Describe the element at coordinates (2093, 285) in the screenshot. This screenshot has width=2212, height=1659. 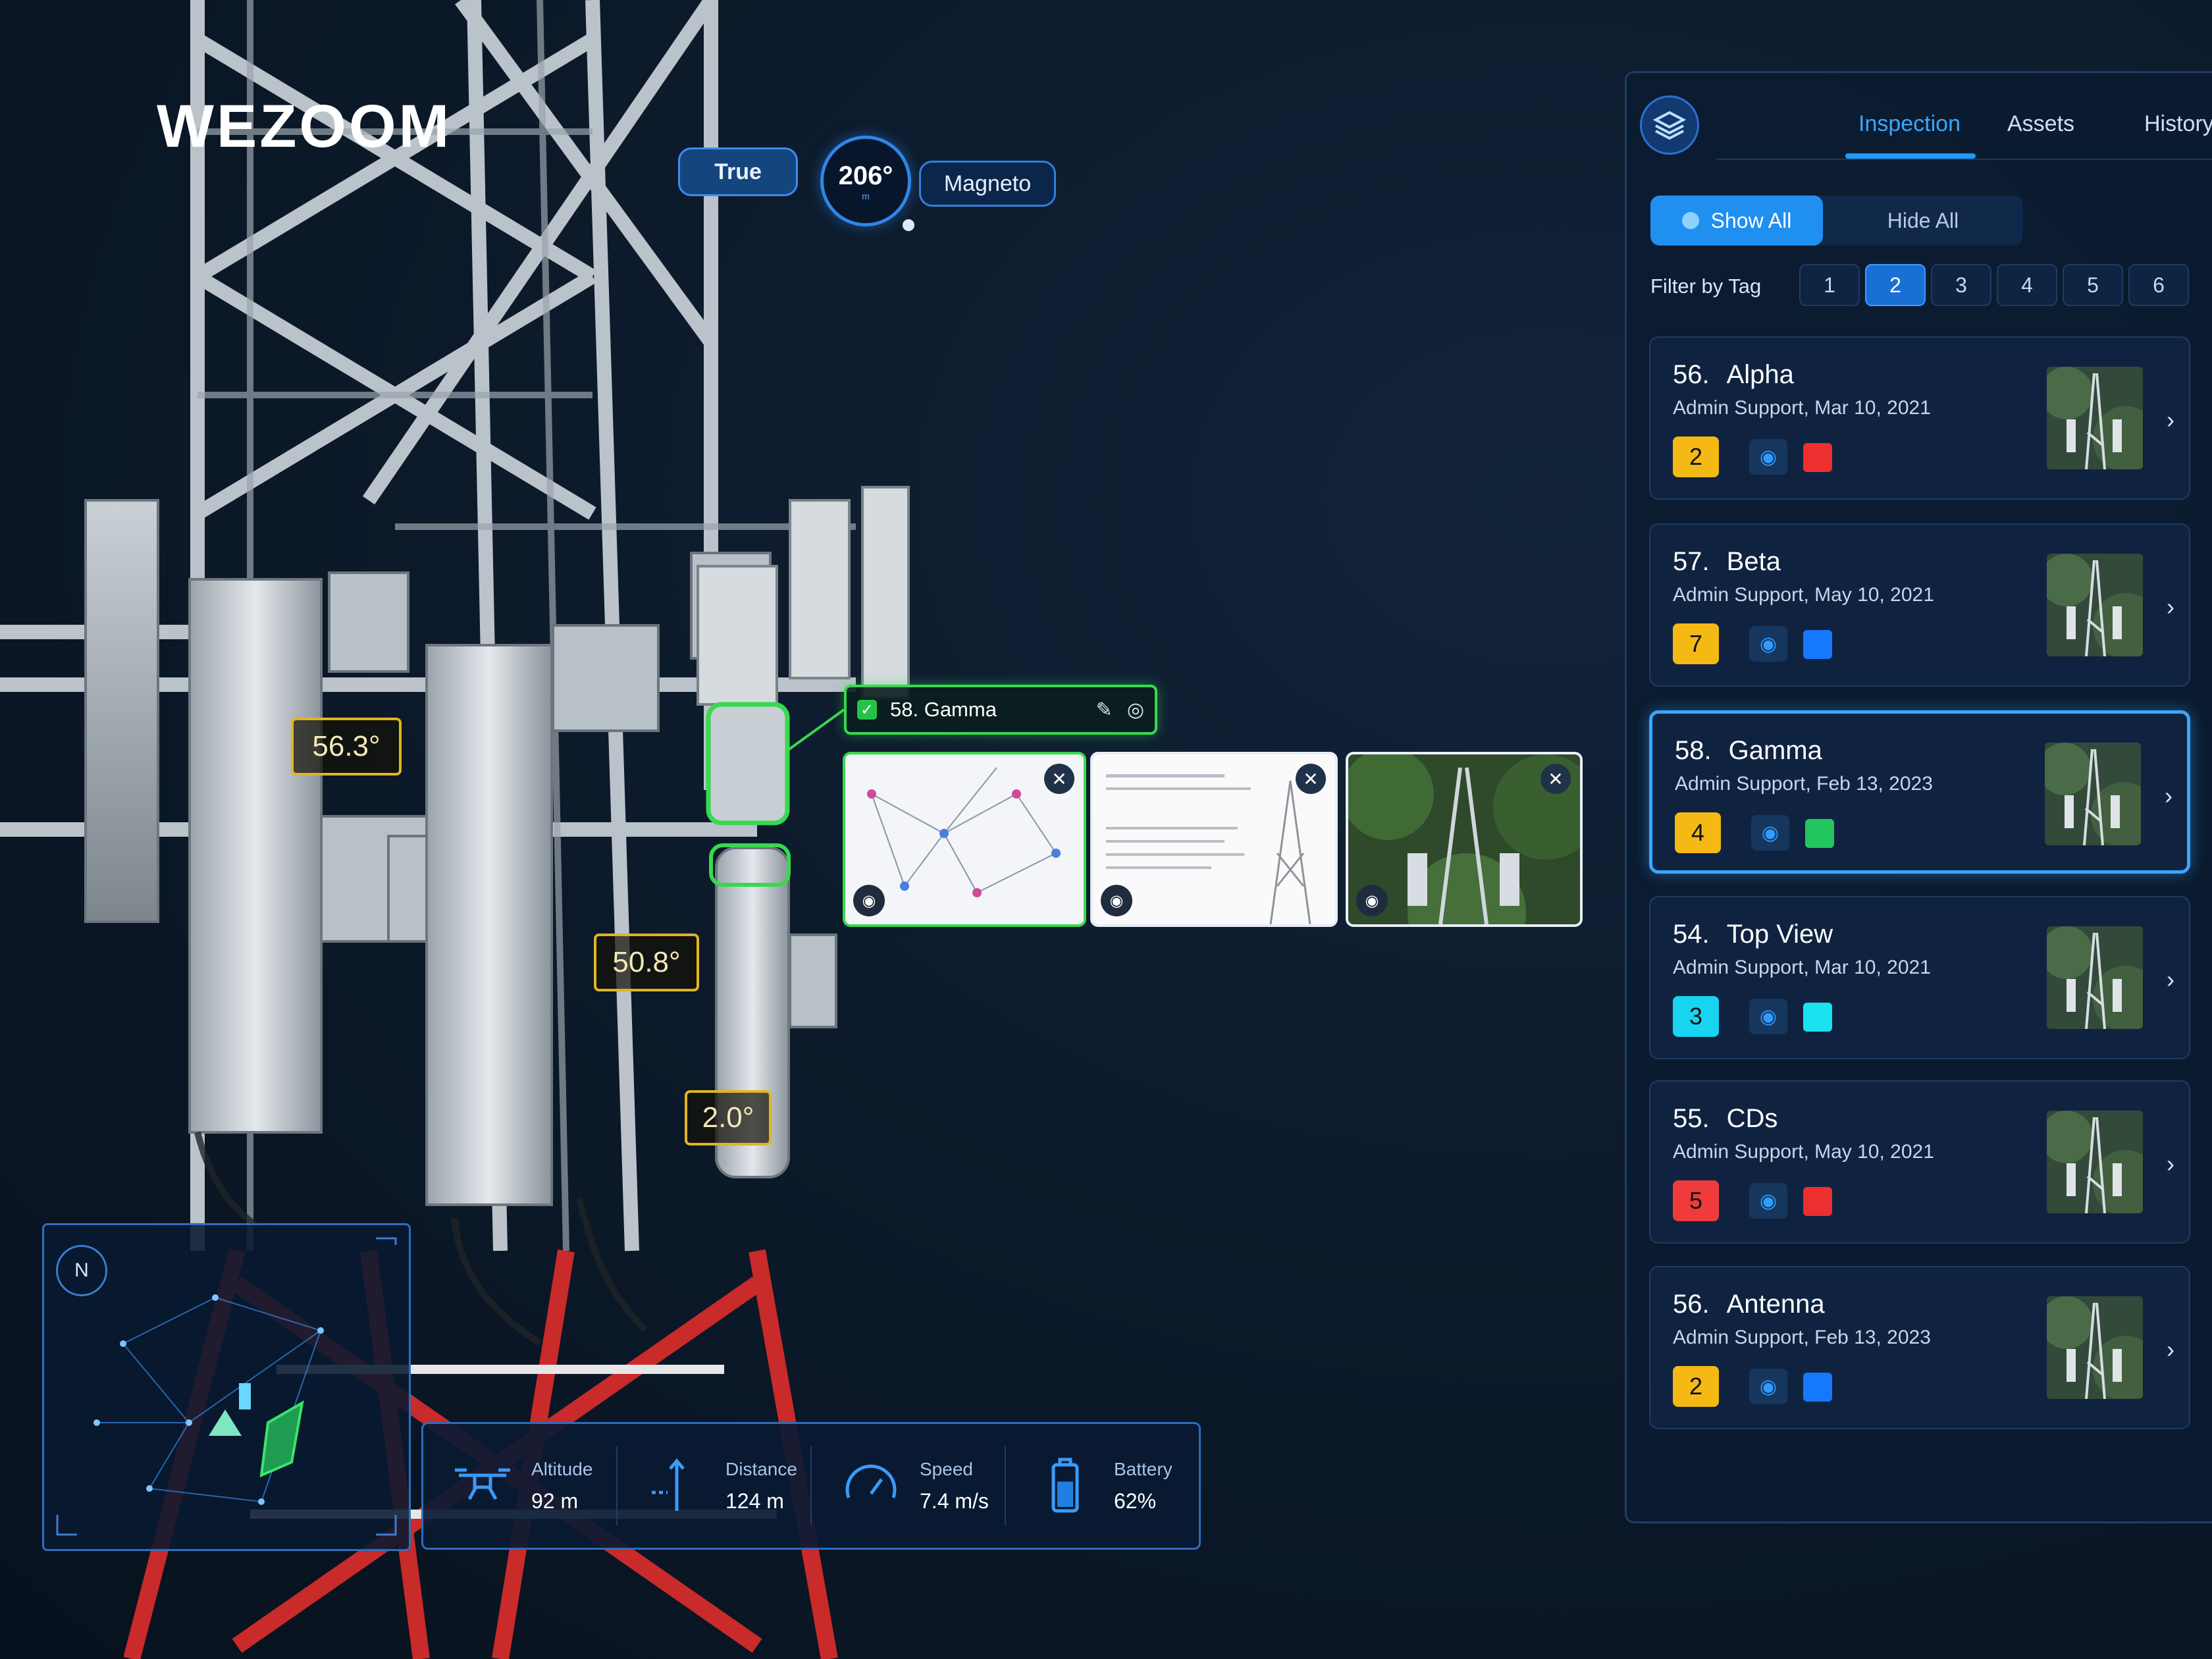
I see `filter-tag-5: 5` at that location.